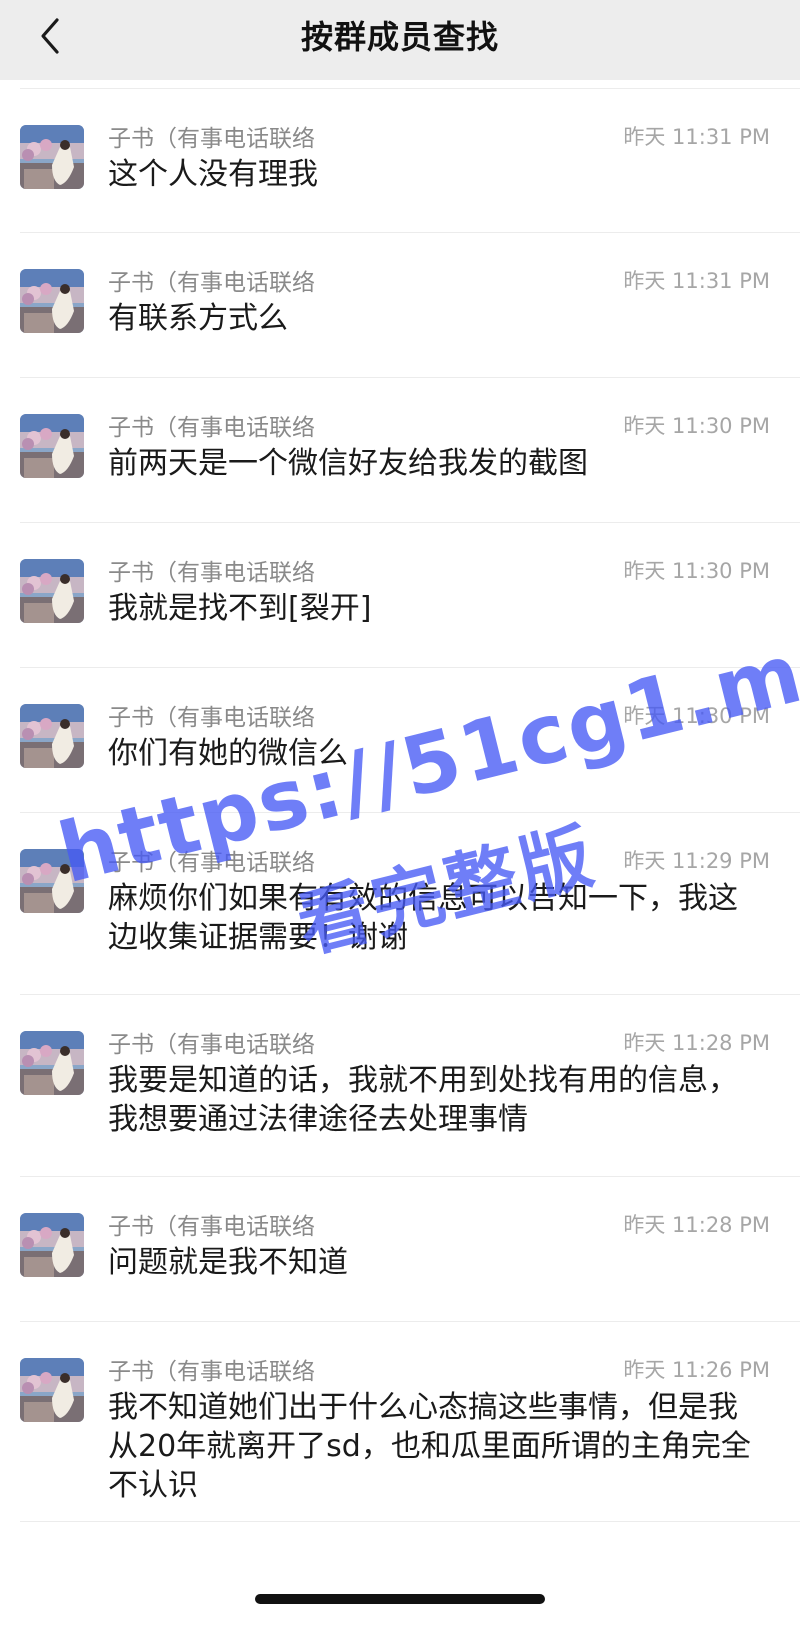 The height and width of the screenshot is (1625, 800). What do you see at coordinates (228, 753) in the screenshot?
I see `message-text: 你们有她的微信么` at bounding box center [228, 753].